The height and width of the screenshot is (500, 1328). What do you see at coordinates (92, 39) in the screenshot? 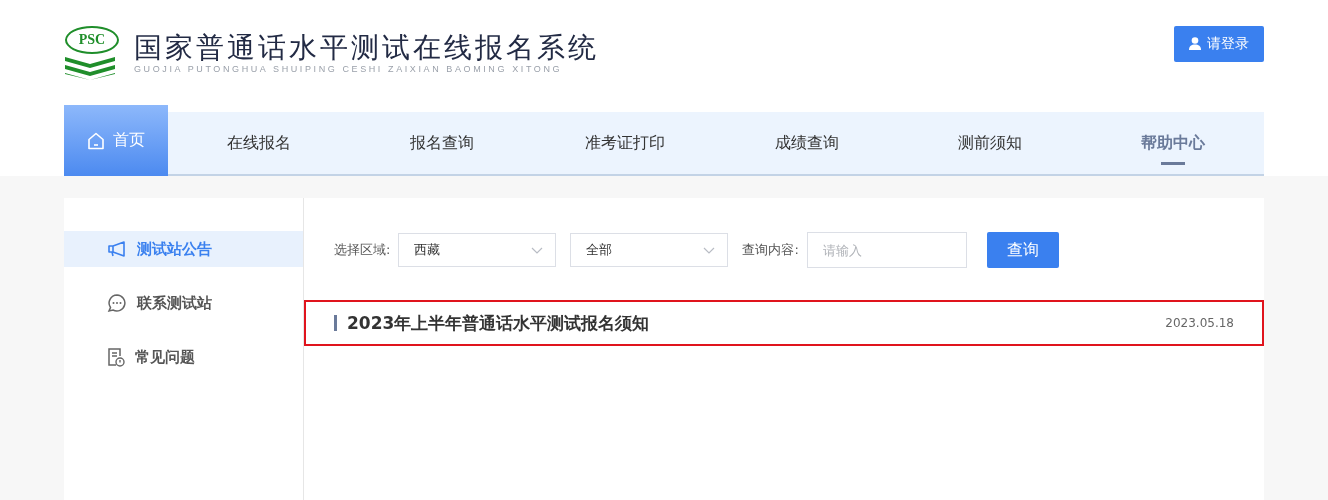
I see `logo-badge: PSC` at bounding box center [92, 39].